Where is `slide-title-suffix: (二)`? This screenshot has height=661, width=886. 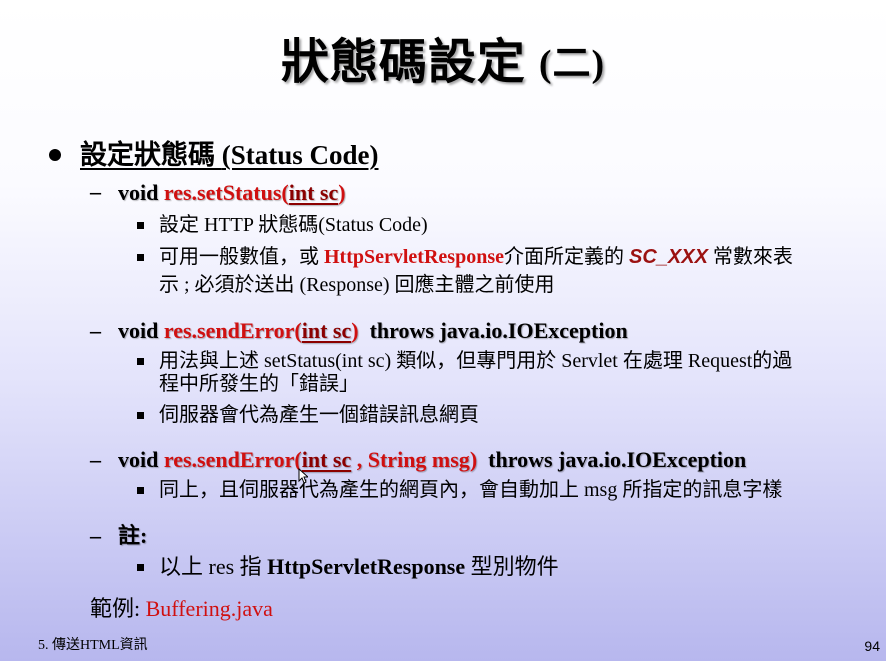 slide-title-suffix: (二) is located at coordinates (572, 64).